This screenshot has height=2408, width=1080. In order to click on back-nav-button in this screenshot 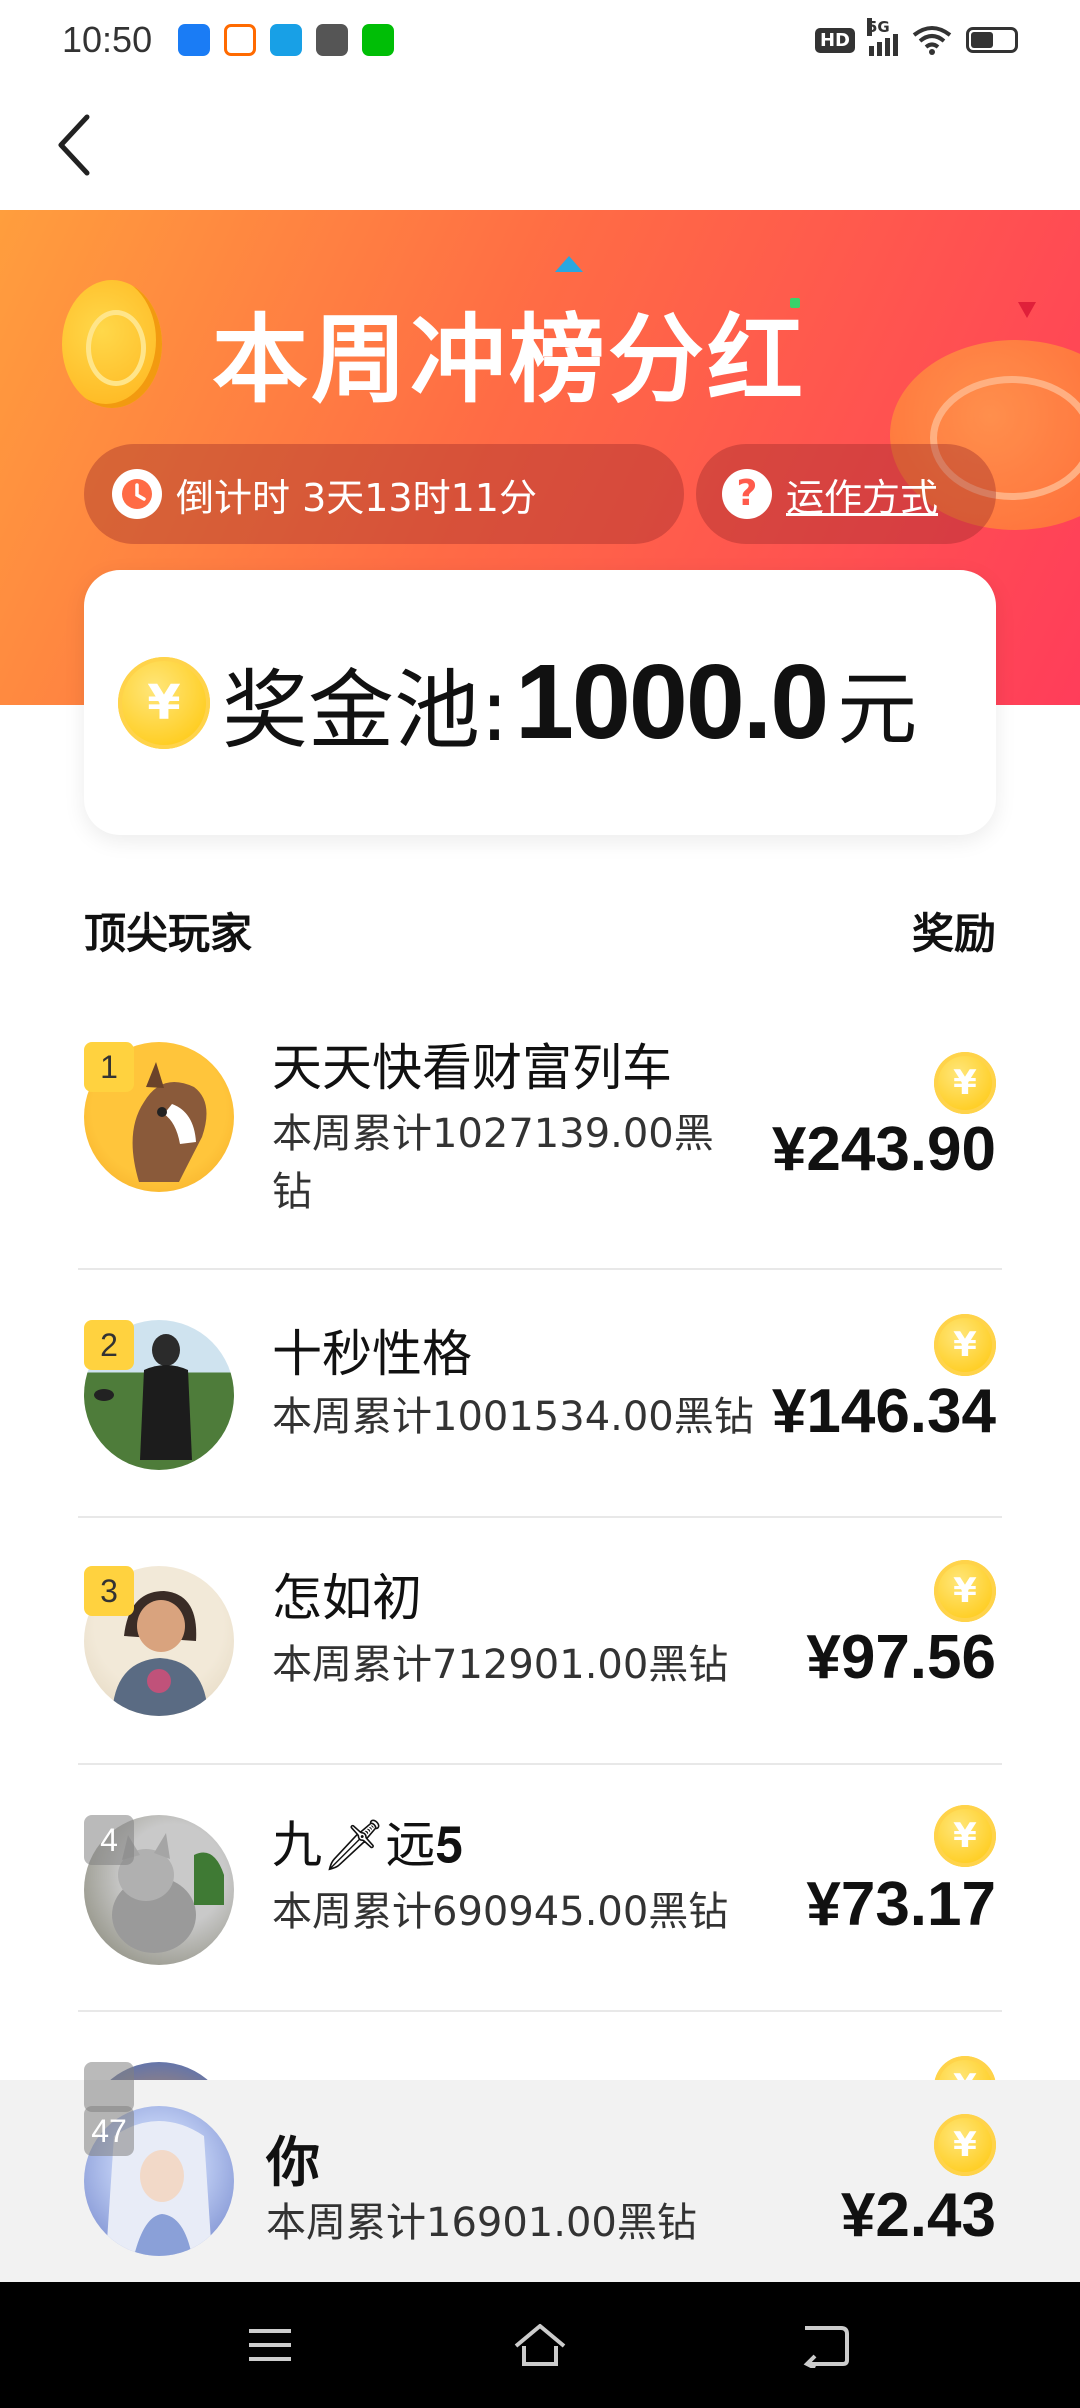, I will do `click(825, 2345)`.